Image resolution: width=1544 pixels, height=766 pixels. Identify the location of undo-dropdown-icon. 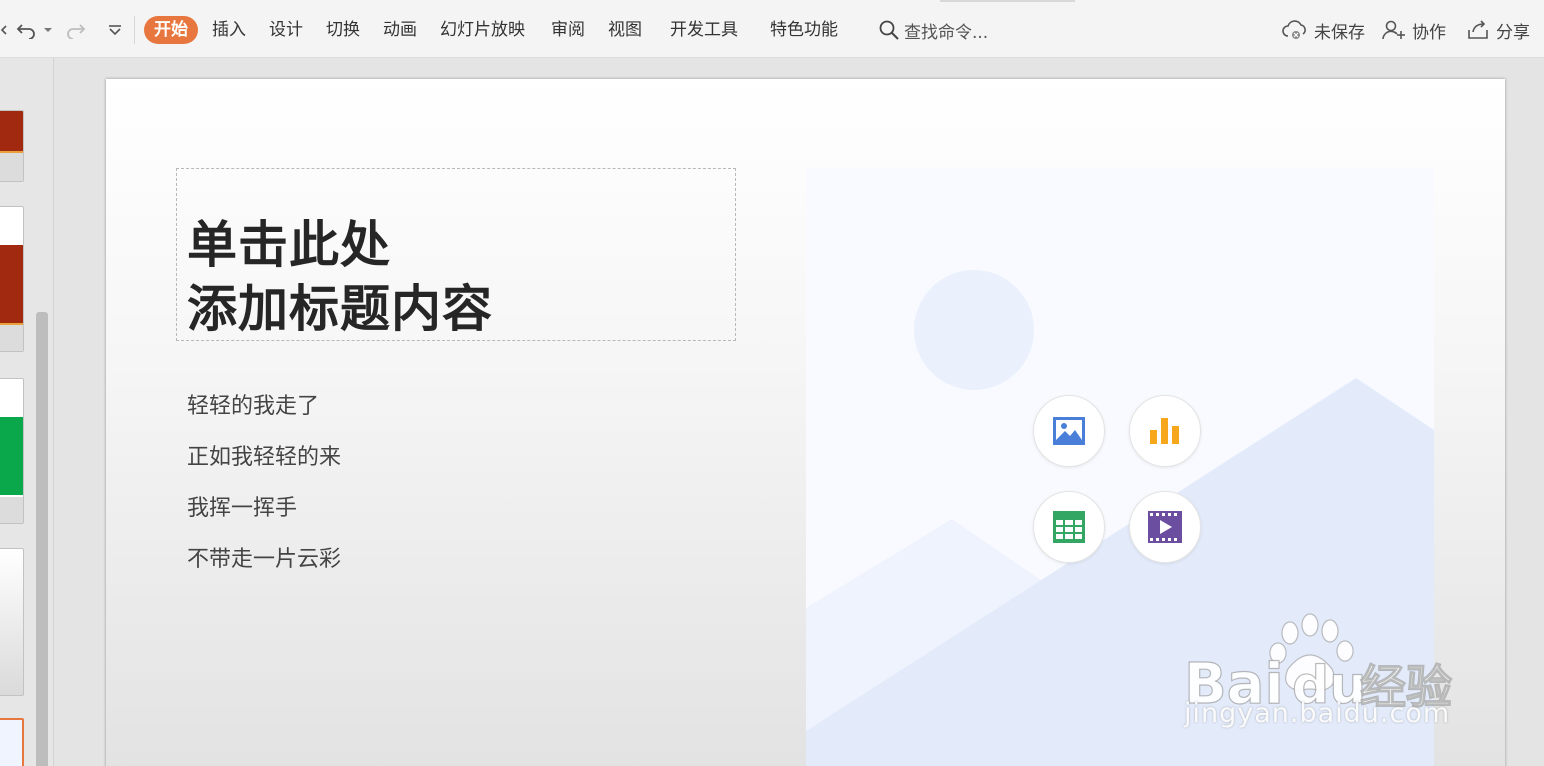
(48, 30).